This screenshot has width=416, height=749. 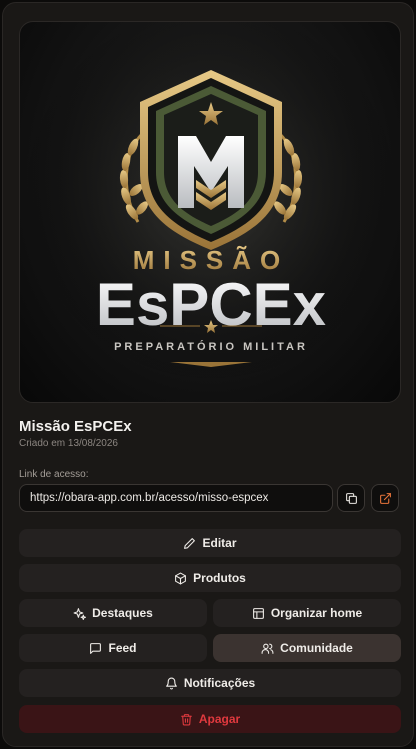 What do you see at coordinates (181, 578) in the screenshot?
I see `package-icon` at bounding box center [181, 578].